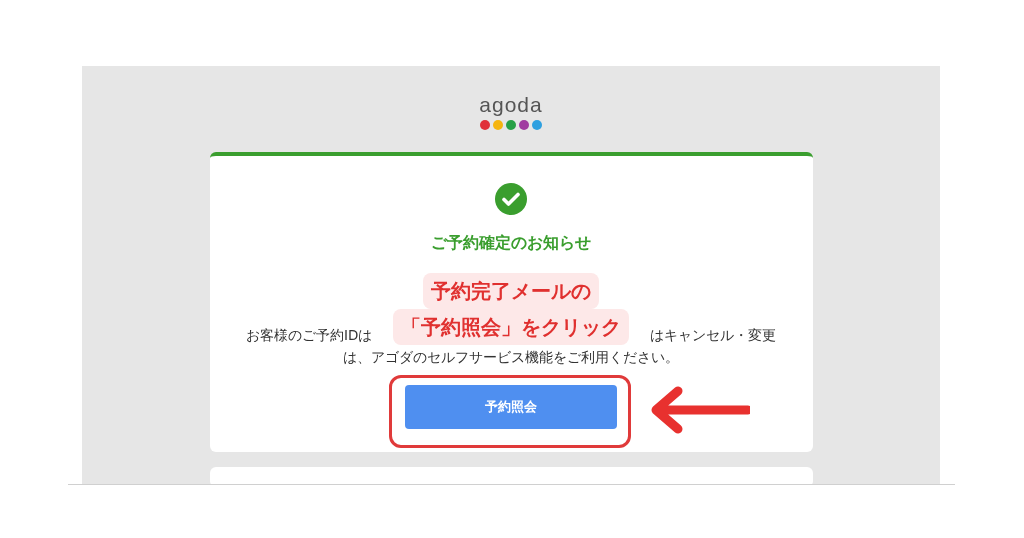 Image resolution: width=1024 pixels, height=538 pixels. What do you see at coordinates (699, 410) in the screenshot?
I see `arrow-icon` at bounding box center [699, 410].